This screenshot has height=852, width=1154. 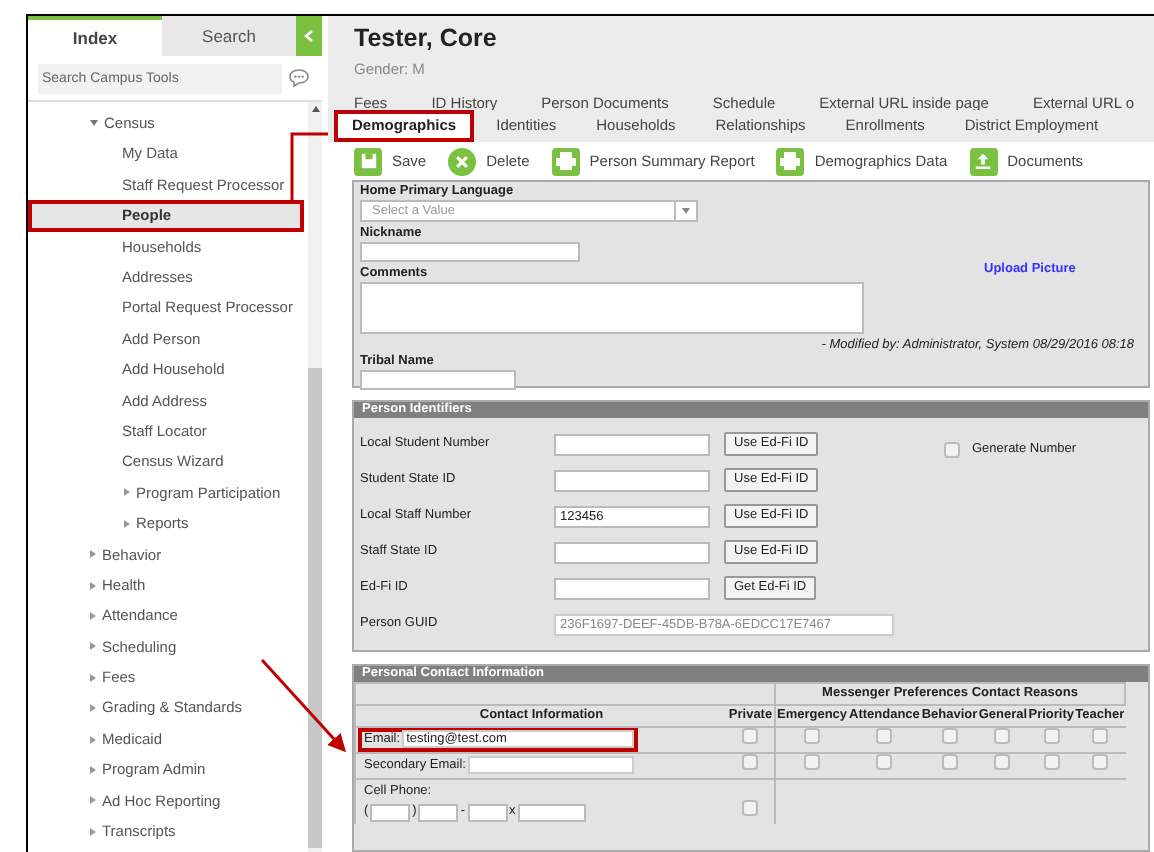 I want to click on scroll-up-icon, so click(x=315, y=109).